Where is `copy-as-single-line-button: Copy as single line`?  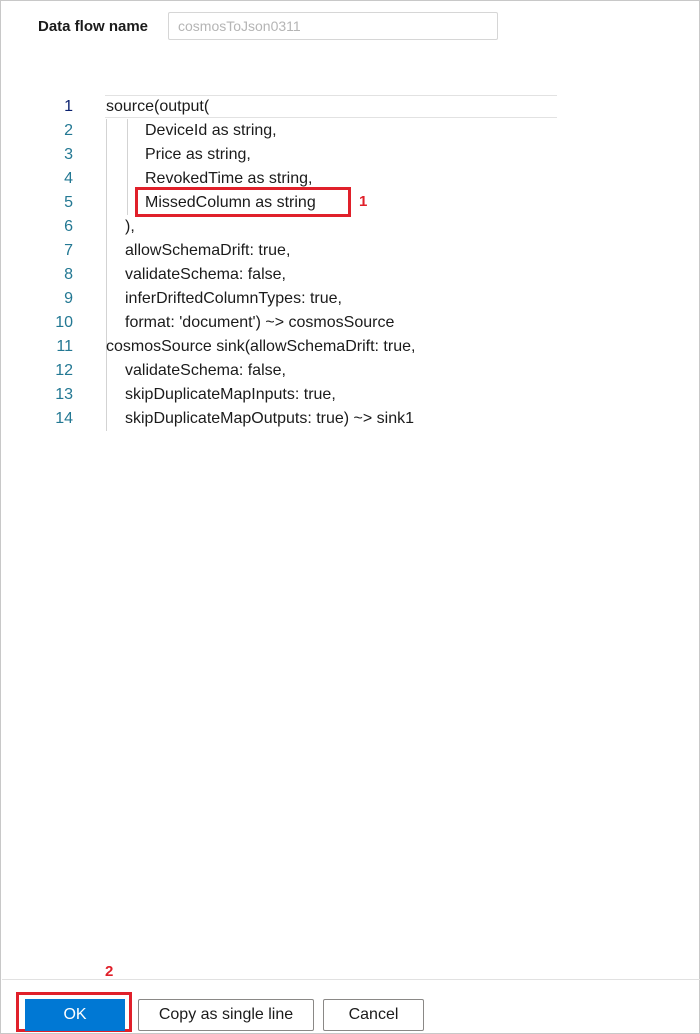 copy-as-single-line-button: Copy as single line is located at coordinates (226, 1015).